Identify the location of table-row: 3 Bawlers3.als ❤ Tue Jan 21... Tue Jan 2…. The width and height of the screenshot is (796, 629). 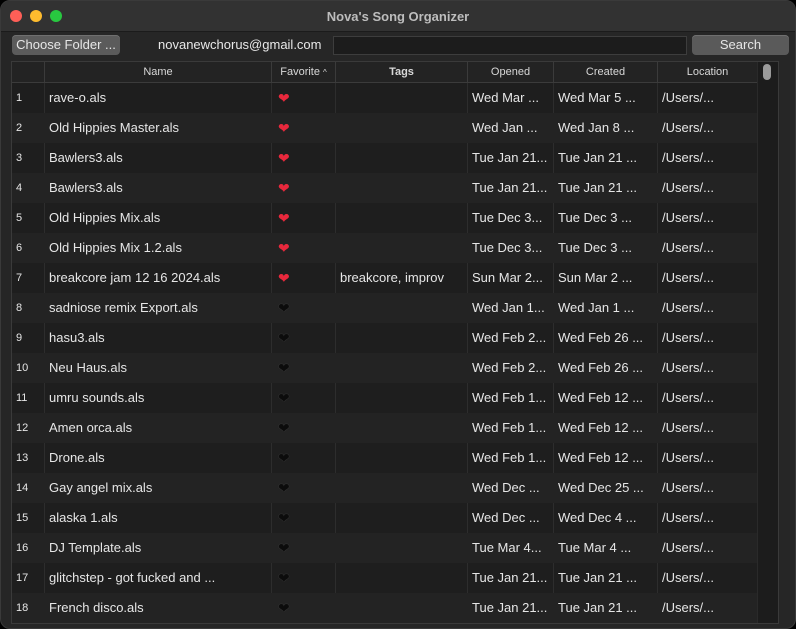
(395, 158).